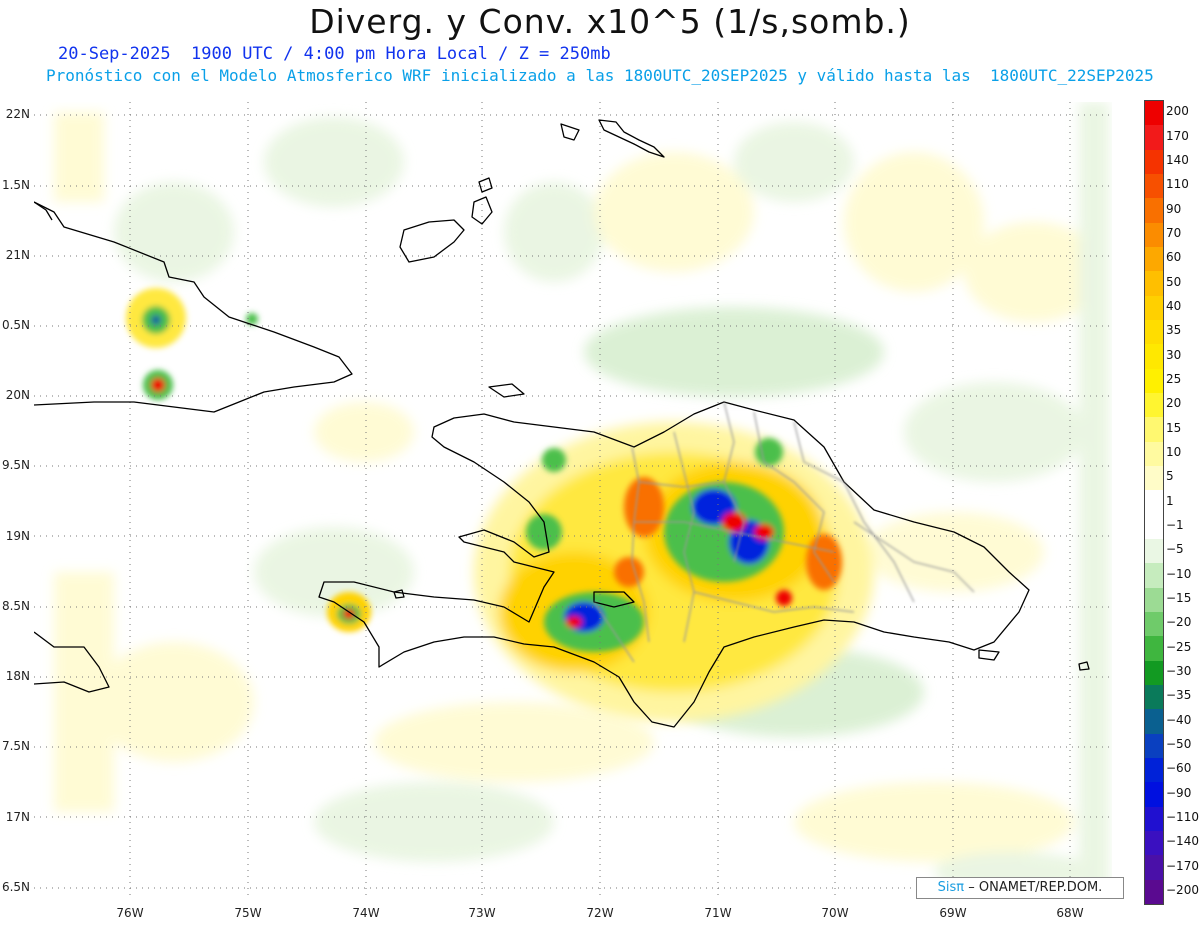  Describe the element at coordinates (600, 913) in the screenshot. I see `lon-label-72w: 72W` at that location.